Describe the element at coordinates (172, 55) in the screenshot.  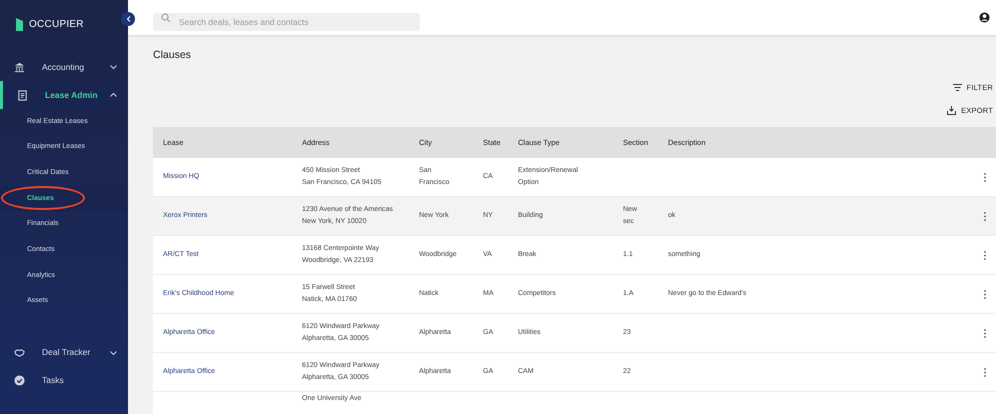
I see `page-title: Clauses` at that location.